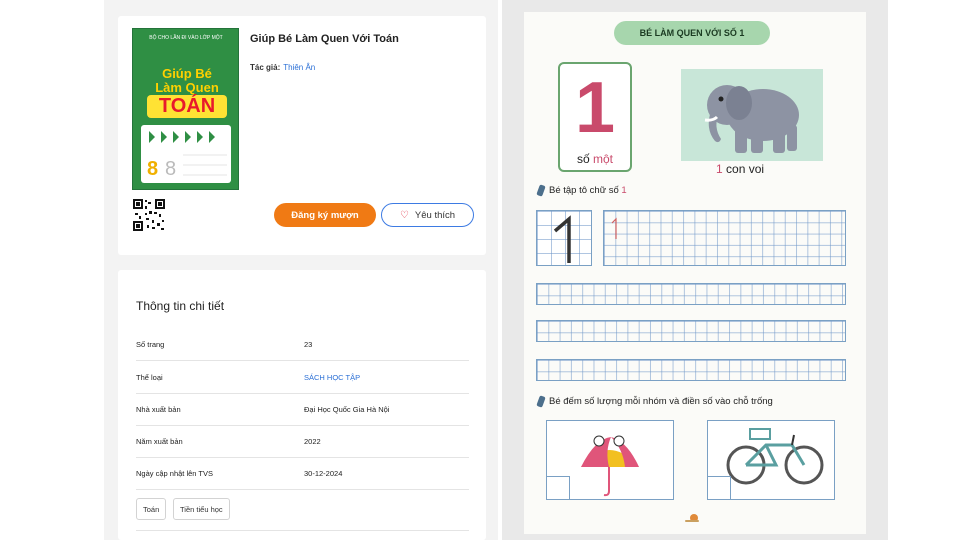 Image resolution: width=960 pixels, height=540 pixels. Describe the element at coordinates (595, 108) in the screenshot. I see `big-number: 1` at that location.